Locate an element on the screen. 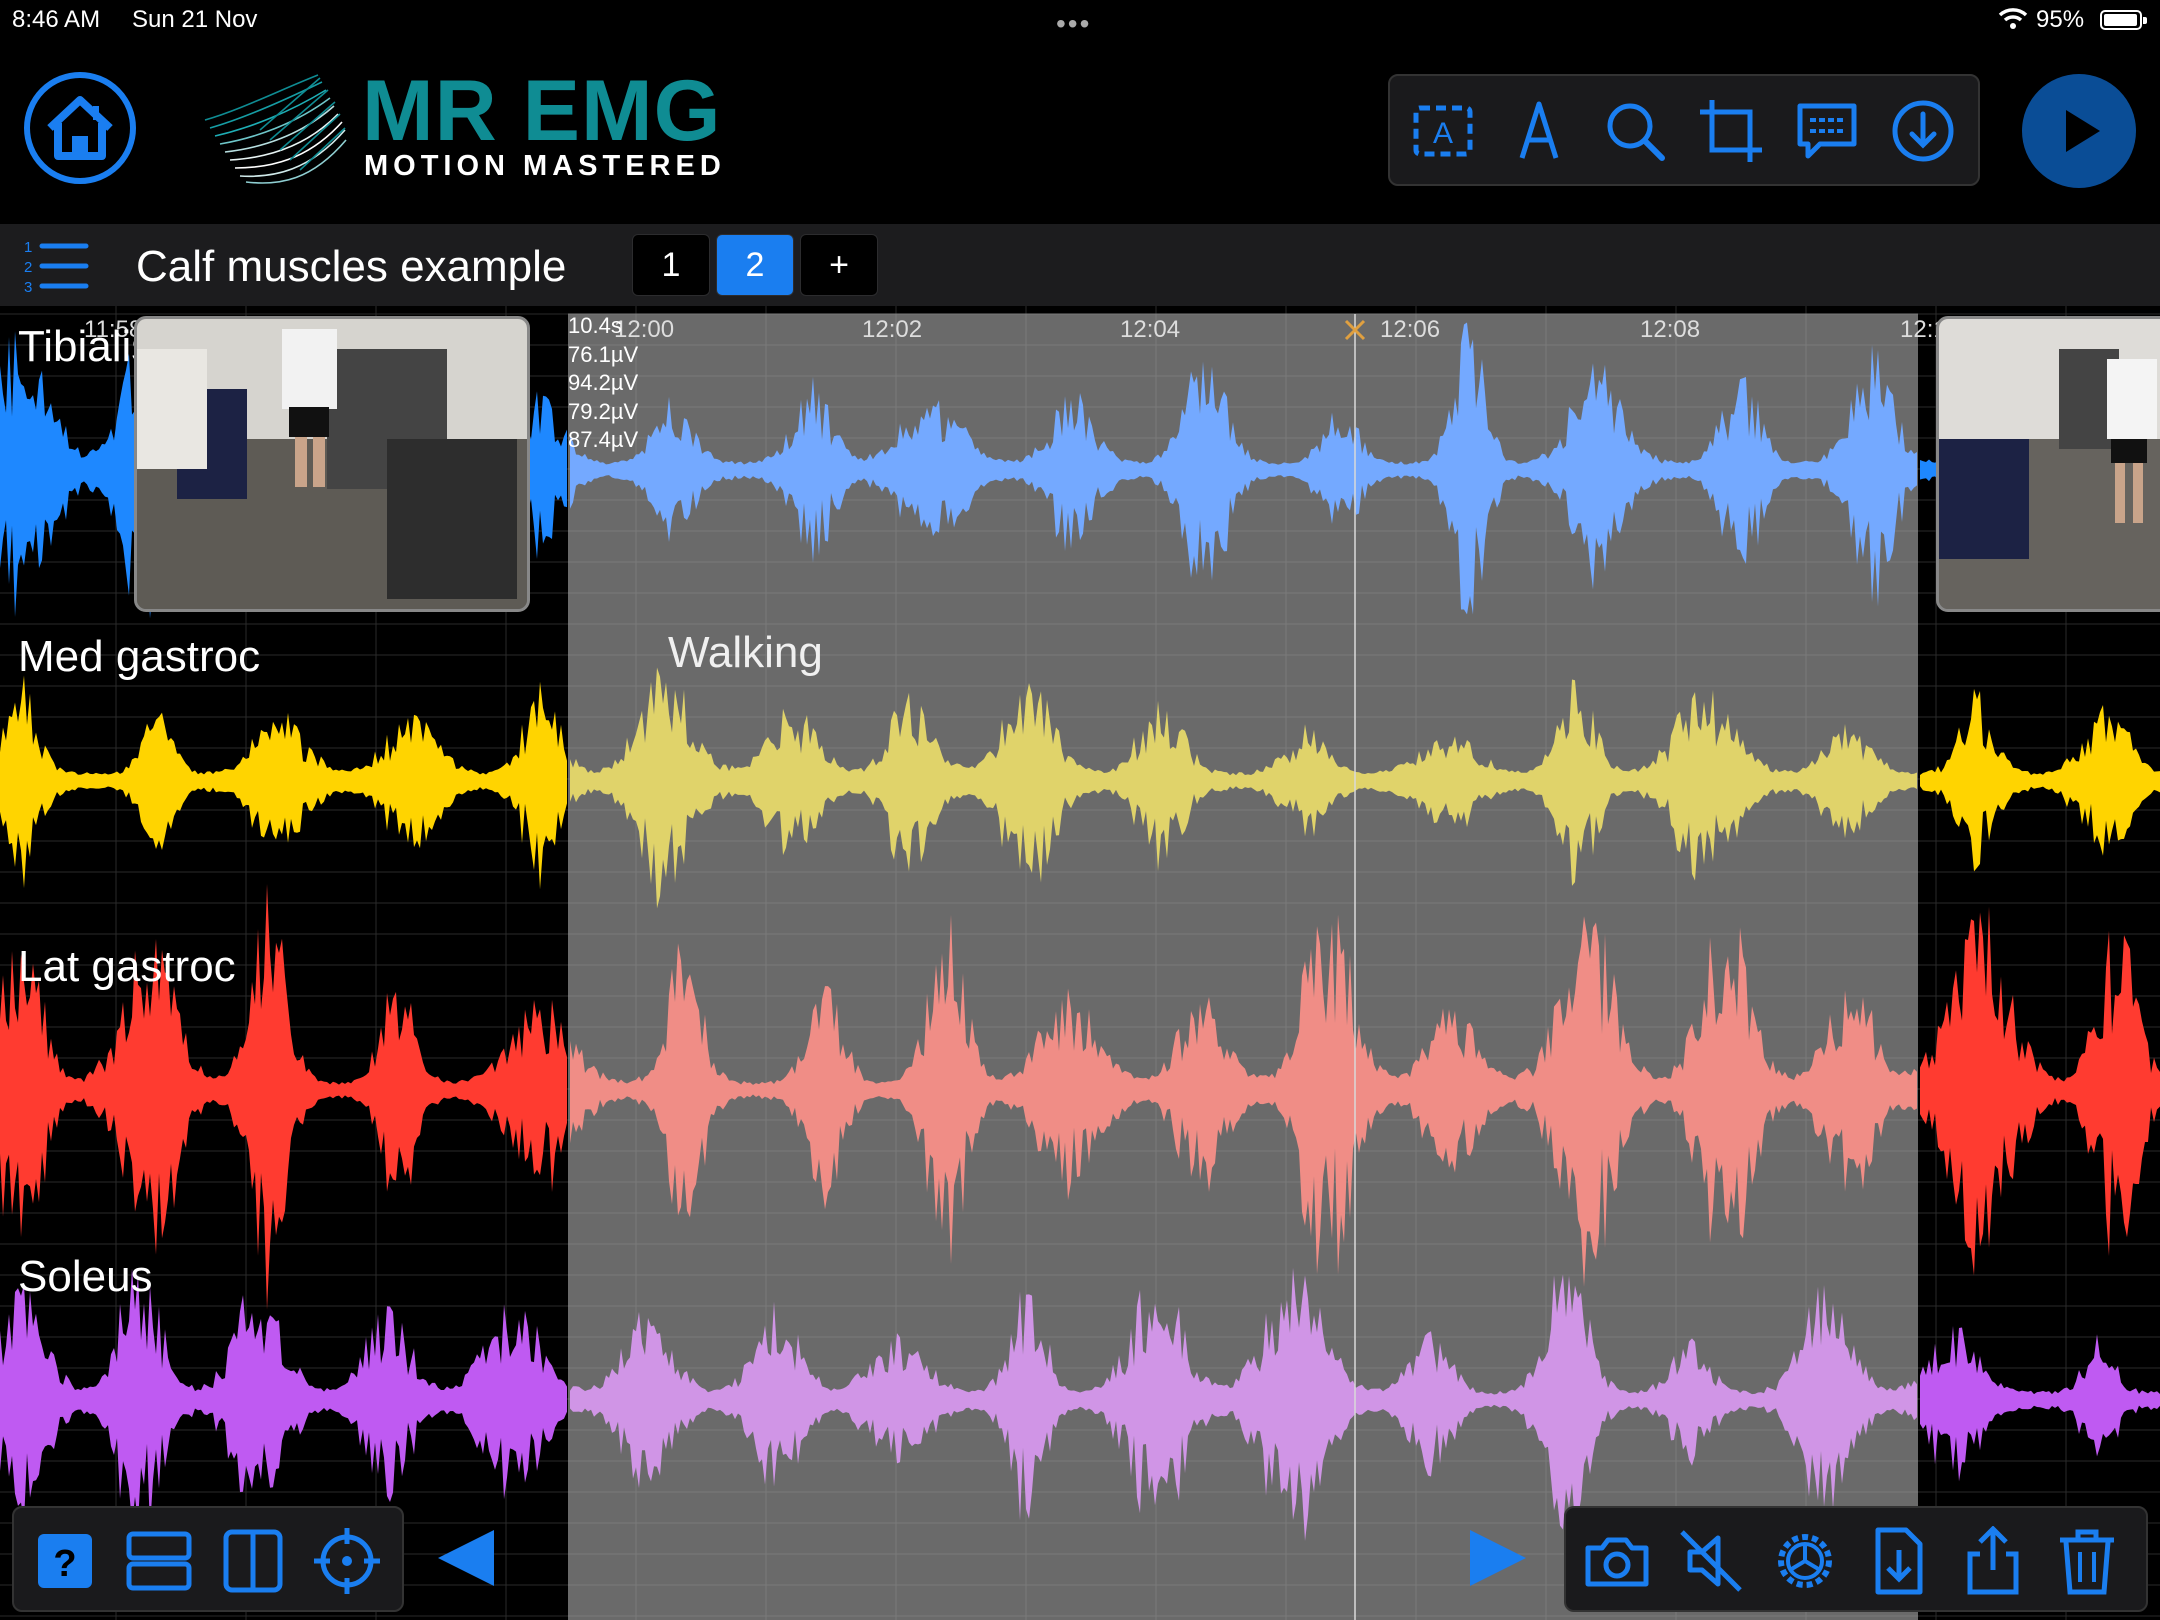 The image size is (2160, 1620). comment-icon is located at coordinates (1827, 131).